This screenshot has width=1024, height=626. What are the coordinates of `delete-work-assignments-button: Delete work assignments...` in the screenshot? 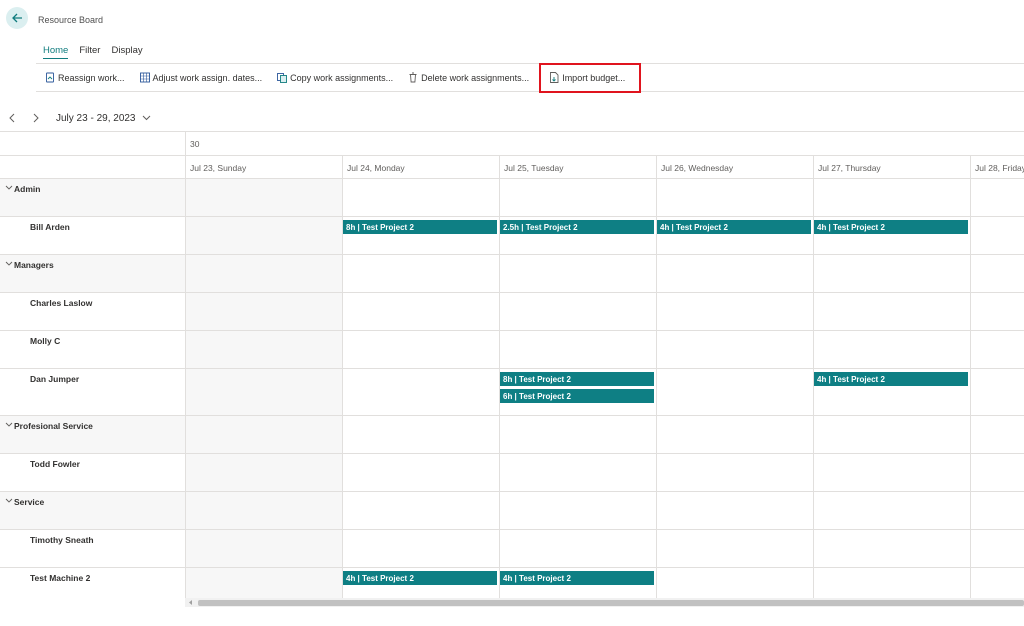 It's located at (467, 78).